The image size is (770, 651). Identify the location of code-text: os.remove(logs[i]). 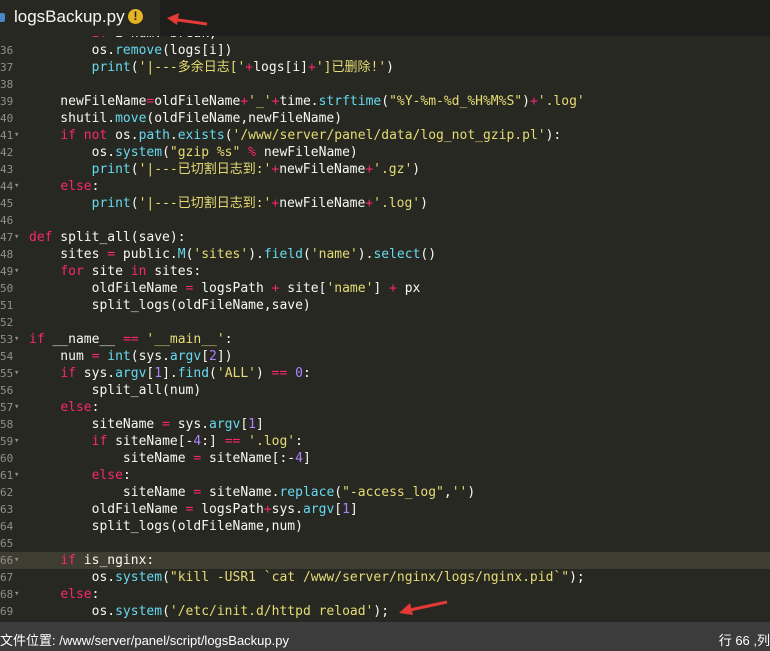
(131, 50).